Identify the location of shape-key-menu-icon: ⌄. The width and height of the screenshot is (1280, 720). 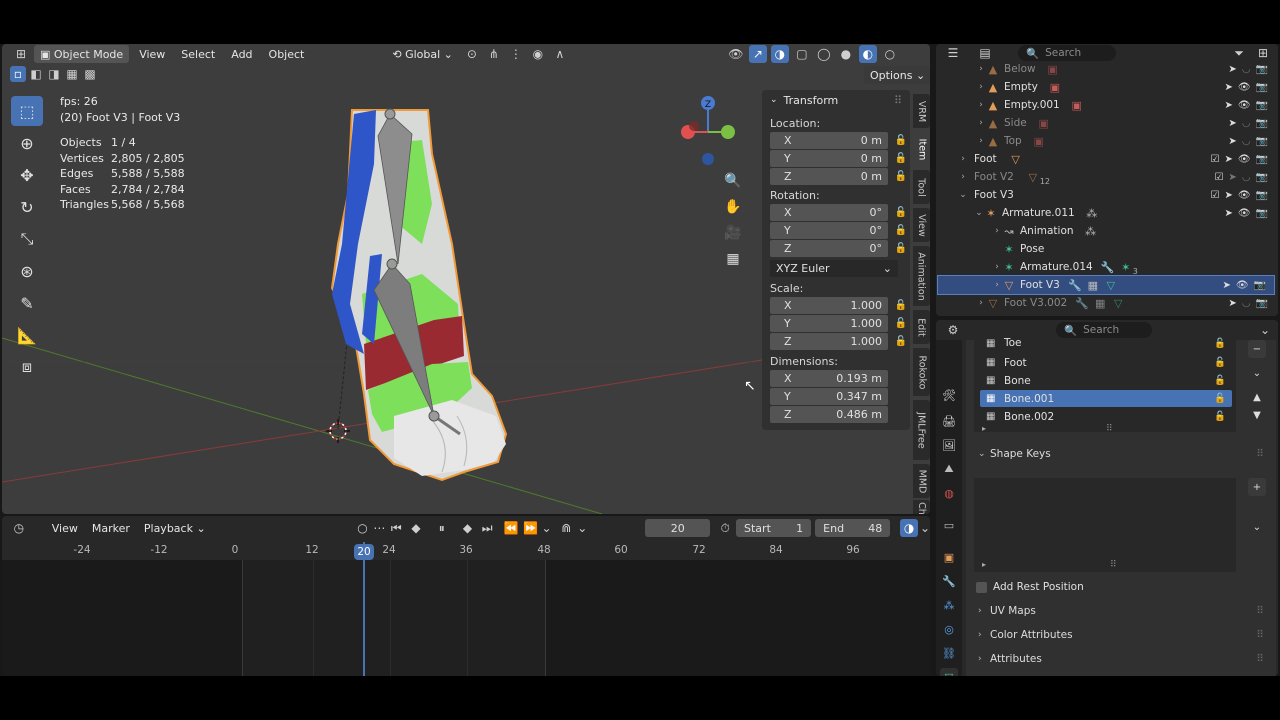
(1257, 527).